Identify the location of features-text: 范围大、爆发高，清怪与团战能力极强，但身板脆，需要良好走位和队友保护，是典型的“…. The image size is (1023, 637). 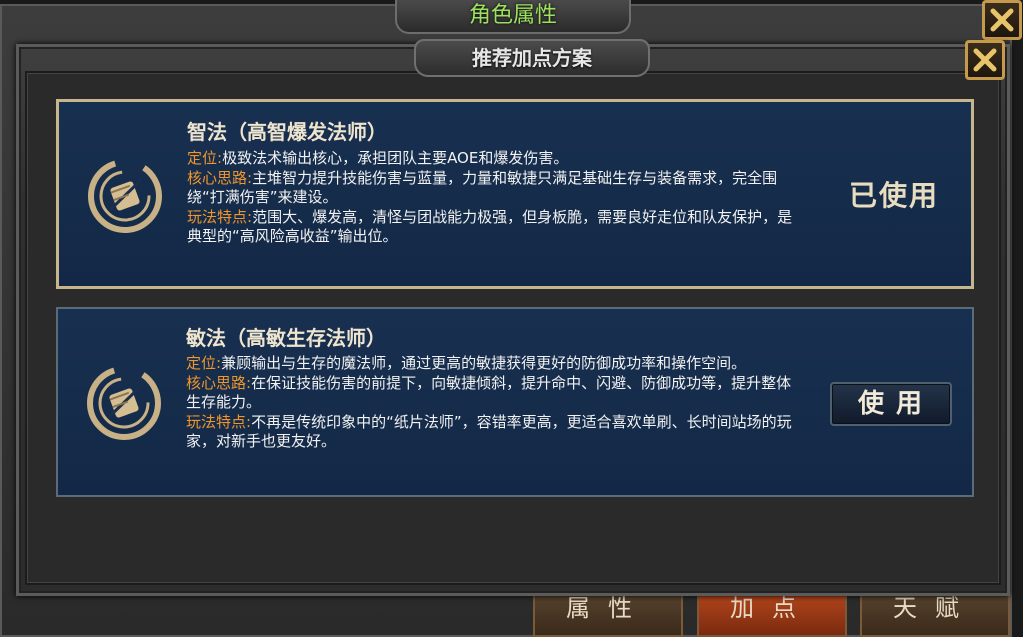
(490, 226).